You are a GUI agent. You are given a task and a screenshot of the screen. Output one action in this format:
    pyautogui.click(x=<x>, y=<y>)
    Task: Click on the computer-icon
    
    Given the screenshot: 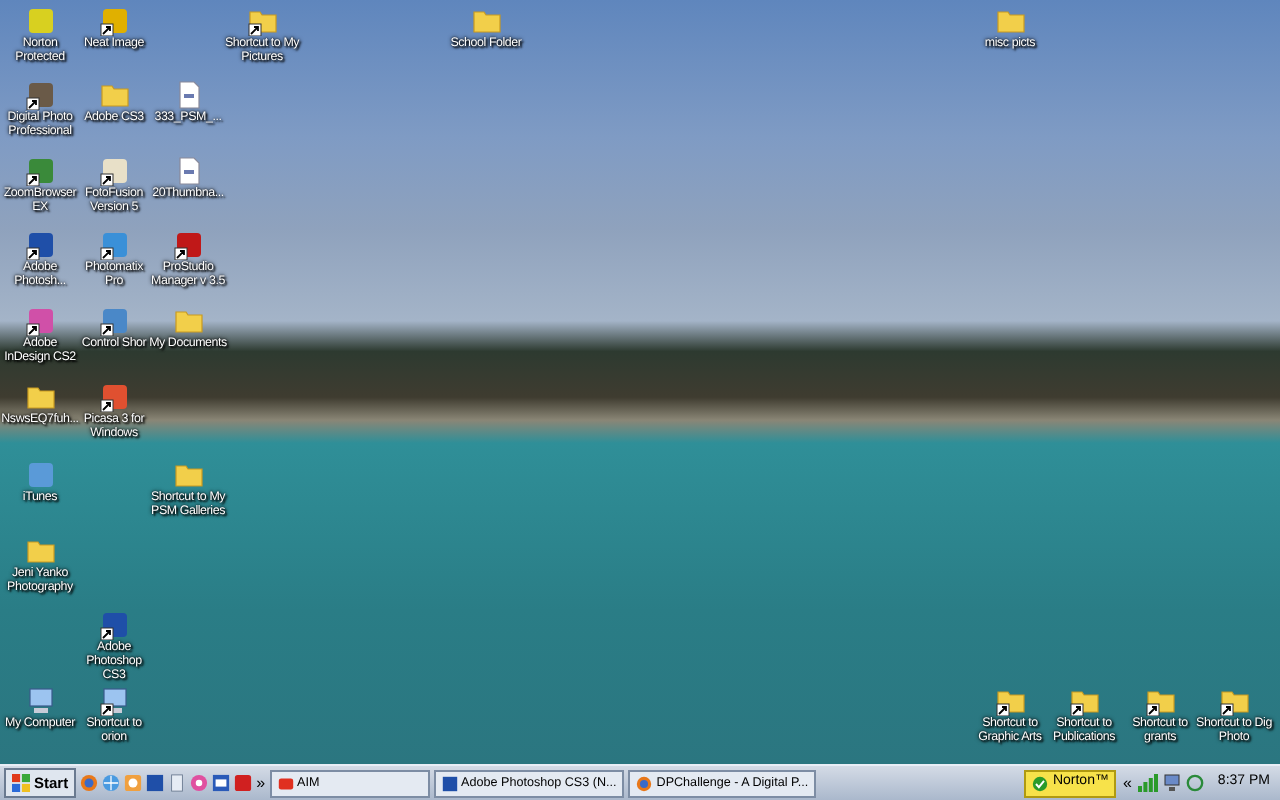 What is the action you would take?
    pyautogui.click(x=114, y=701)
    